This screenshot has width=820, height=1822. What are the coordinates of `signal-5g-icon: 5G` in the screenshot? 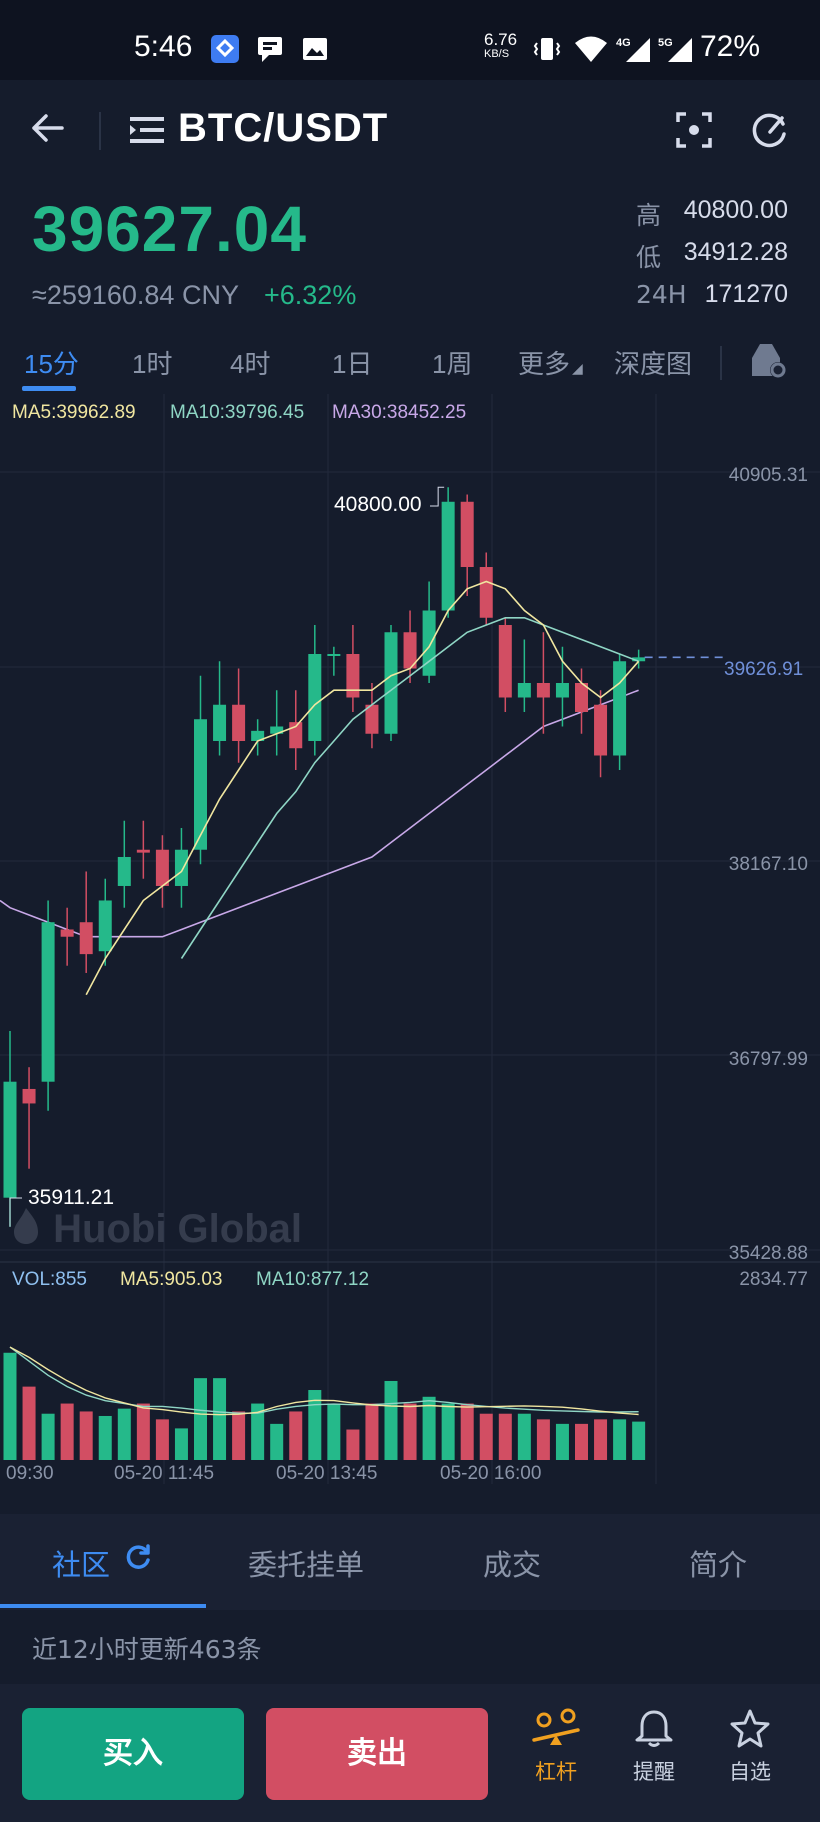 It's located at (676, 49).